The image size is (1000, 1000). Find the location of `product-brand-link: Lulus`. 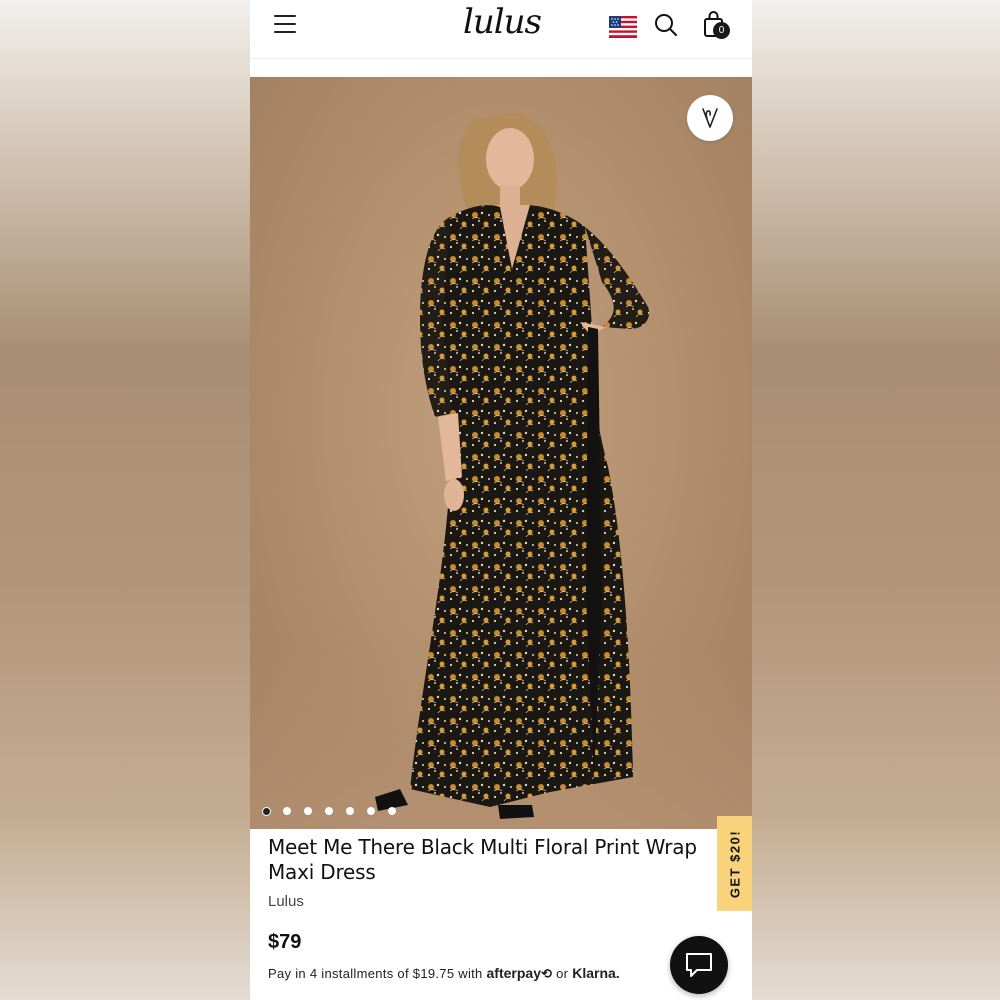

product-brand-link: Lulus is located at coordinates (286, 901).